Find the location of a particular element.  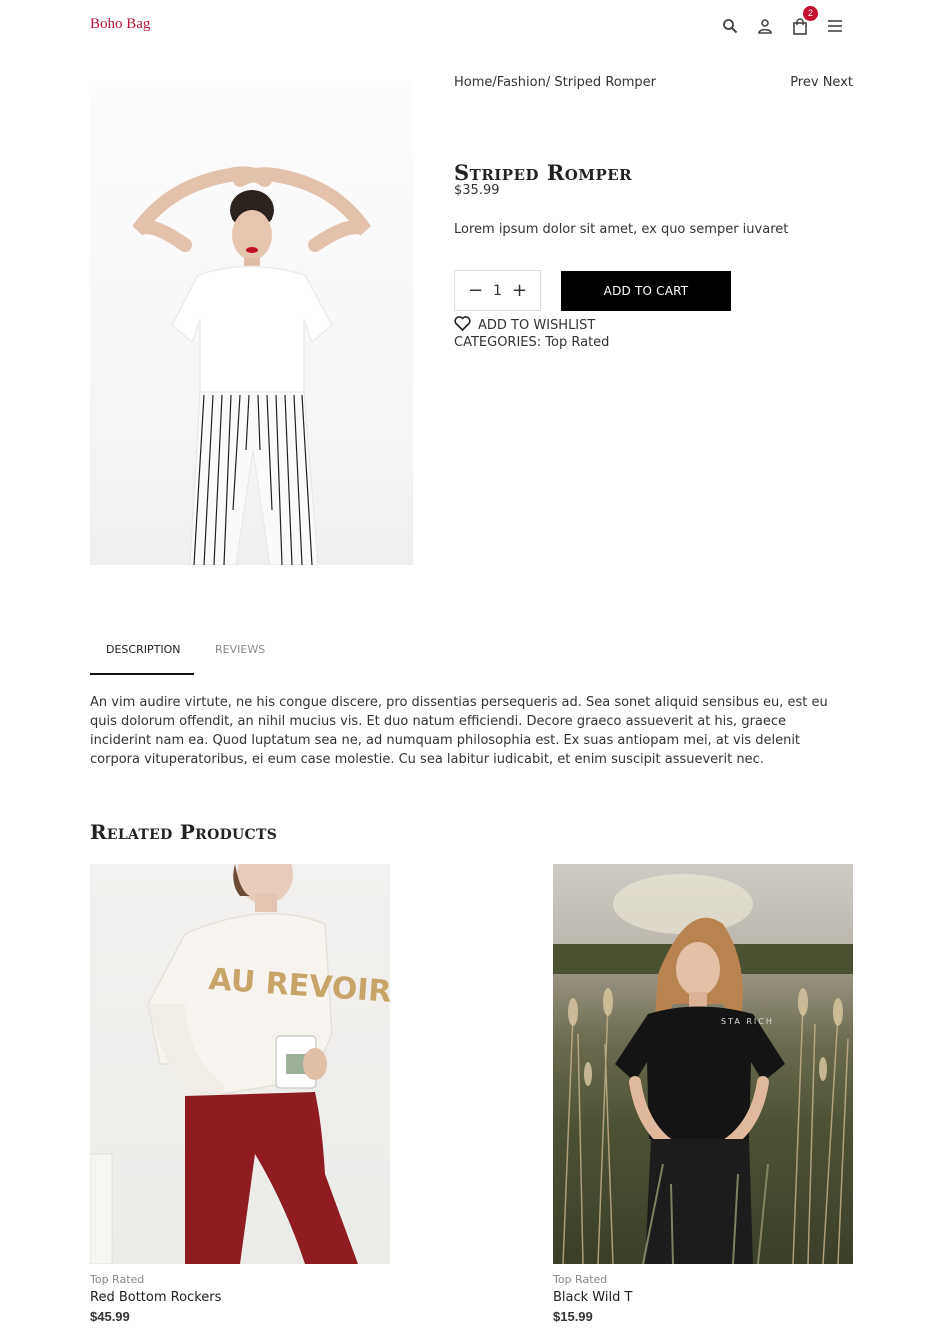

product-categories: CATEGORIES: Top Rated is located at coordinates (531, 342).